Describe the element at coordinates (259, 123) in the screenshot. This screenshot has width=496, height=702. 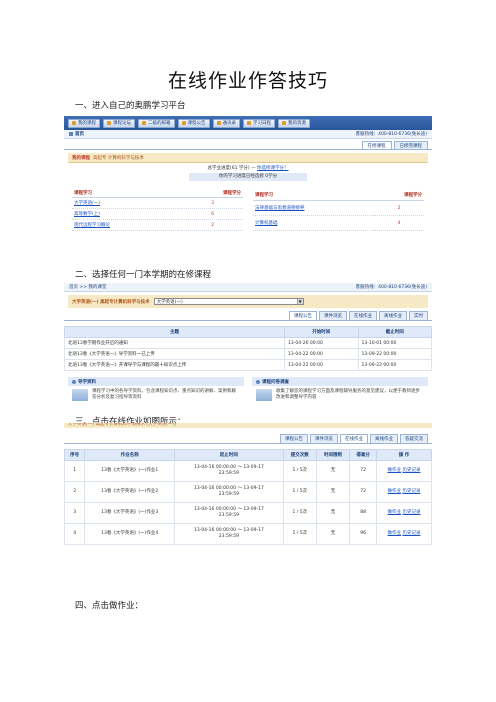
I see `nav-schedule: 学习日程` at that location.